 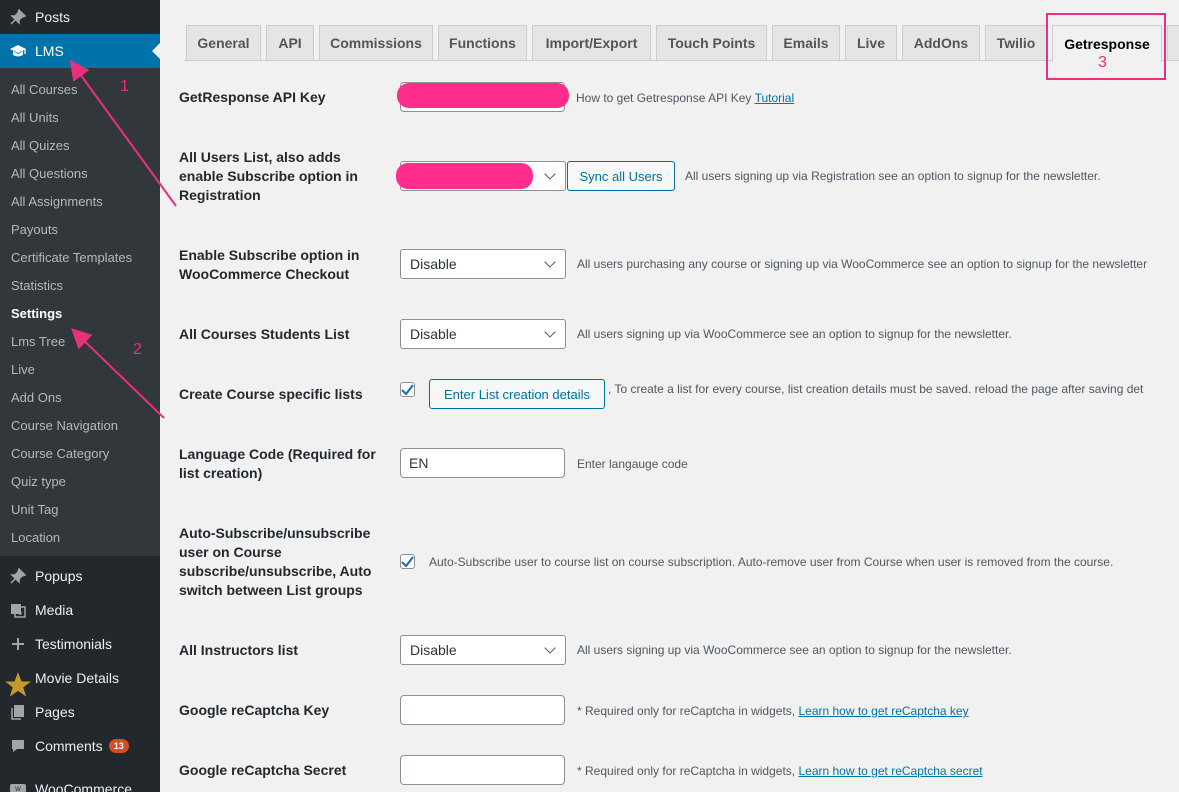 What do you see at coordinates (433, 334) in the screenshot?
I see `courses-students-value: Disable` at bounding box center [433, 334].